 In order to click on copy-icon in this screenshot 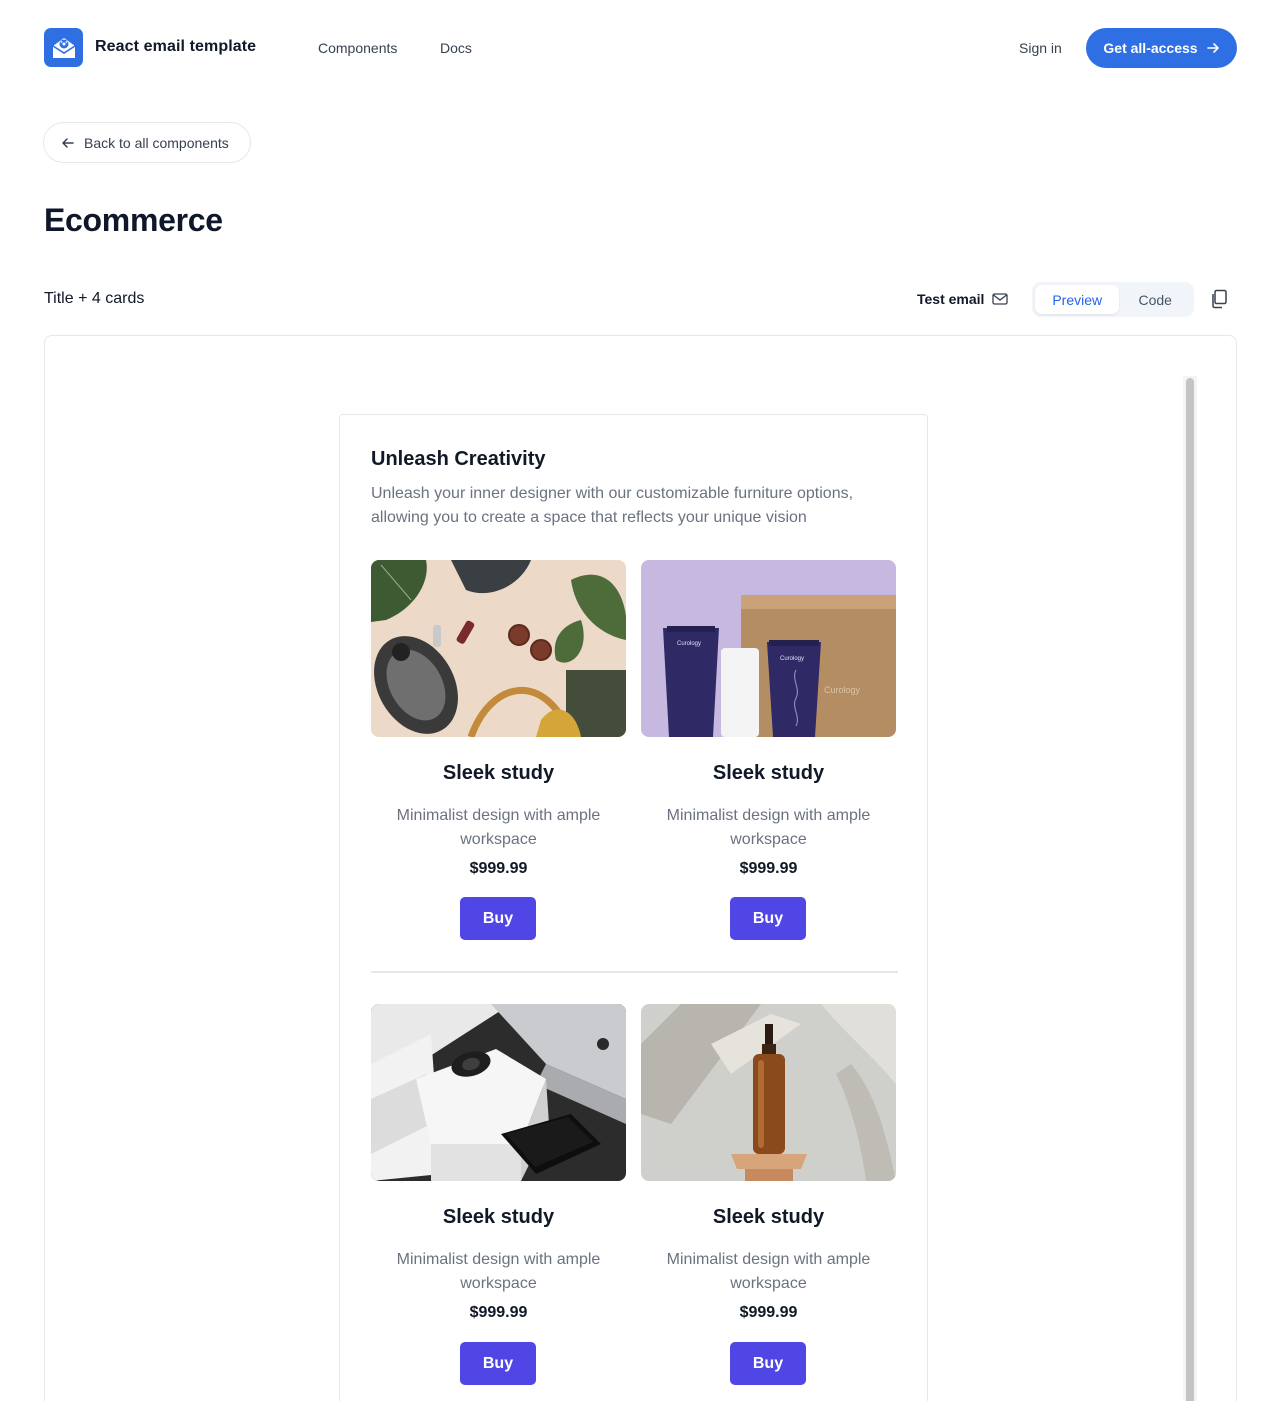, I will do `click(1219, 299)`.